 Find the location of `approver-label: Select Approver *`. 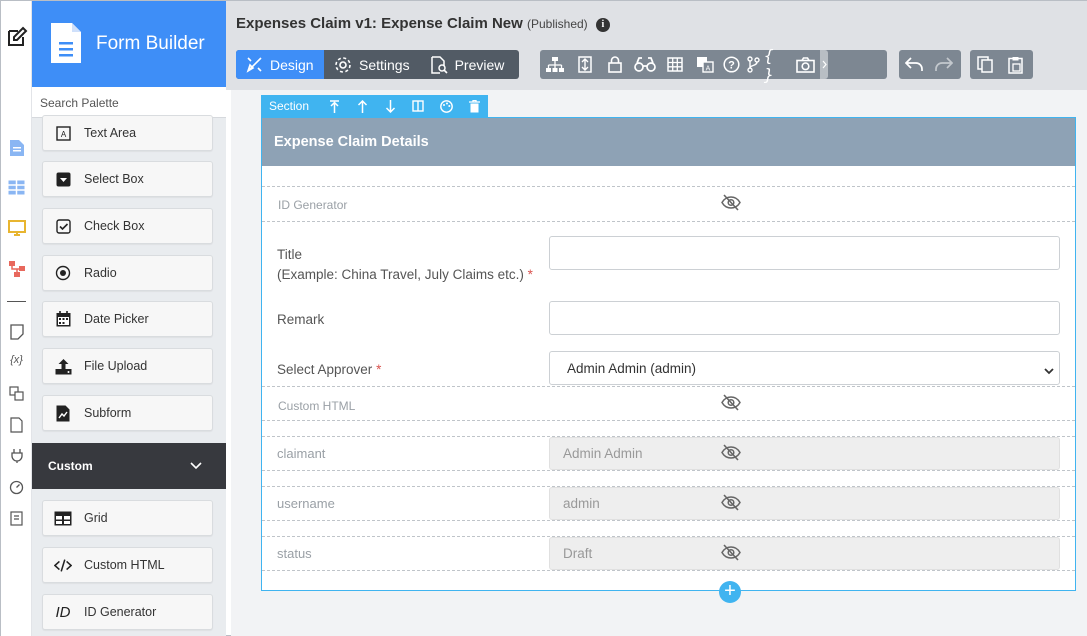

approver-label: Select Approver * is located at coordinates (329, 370).